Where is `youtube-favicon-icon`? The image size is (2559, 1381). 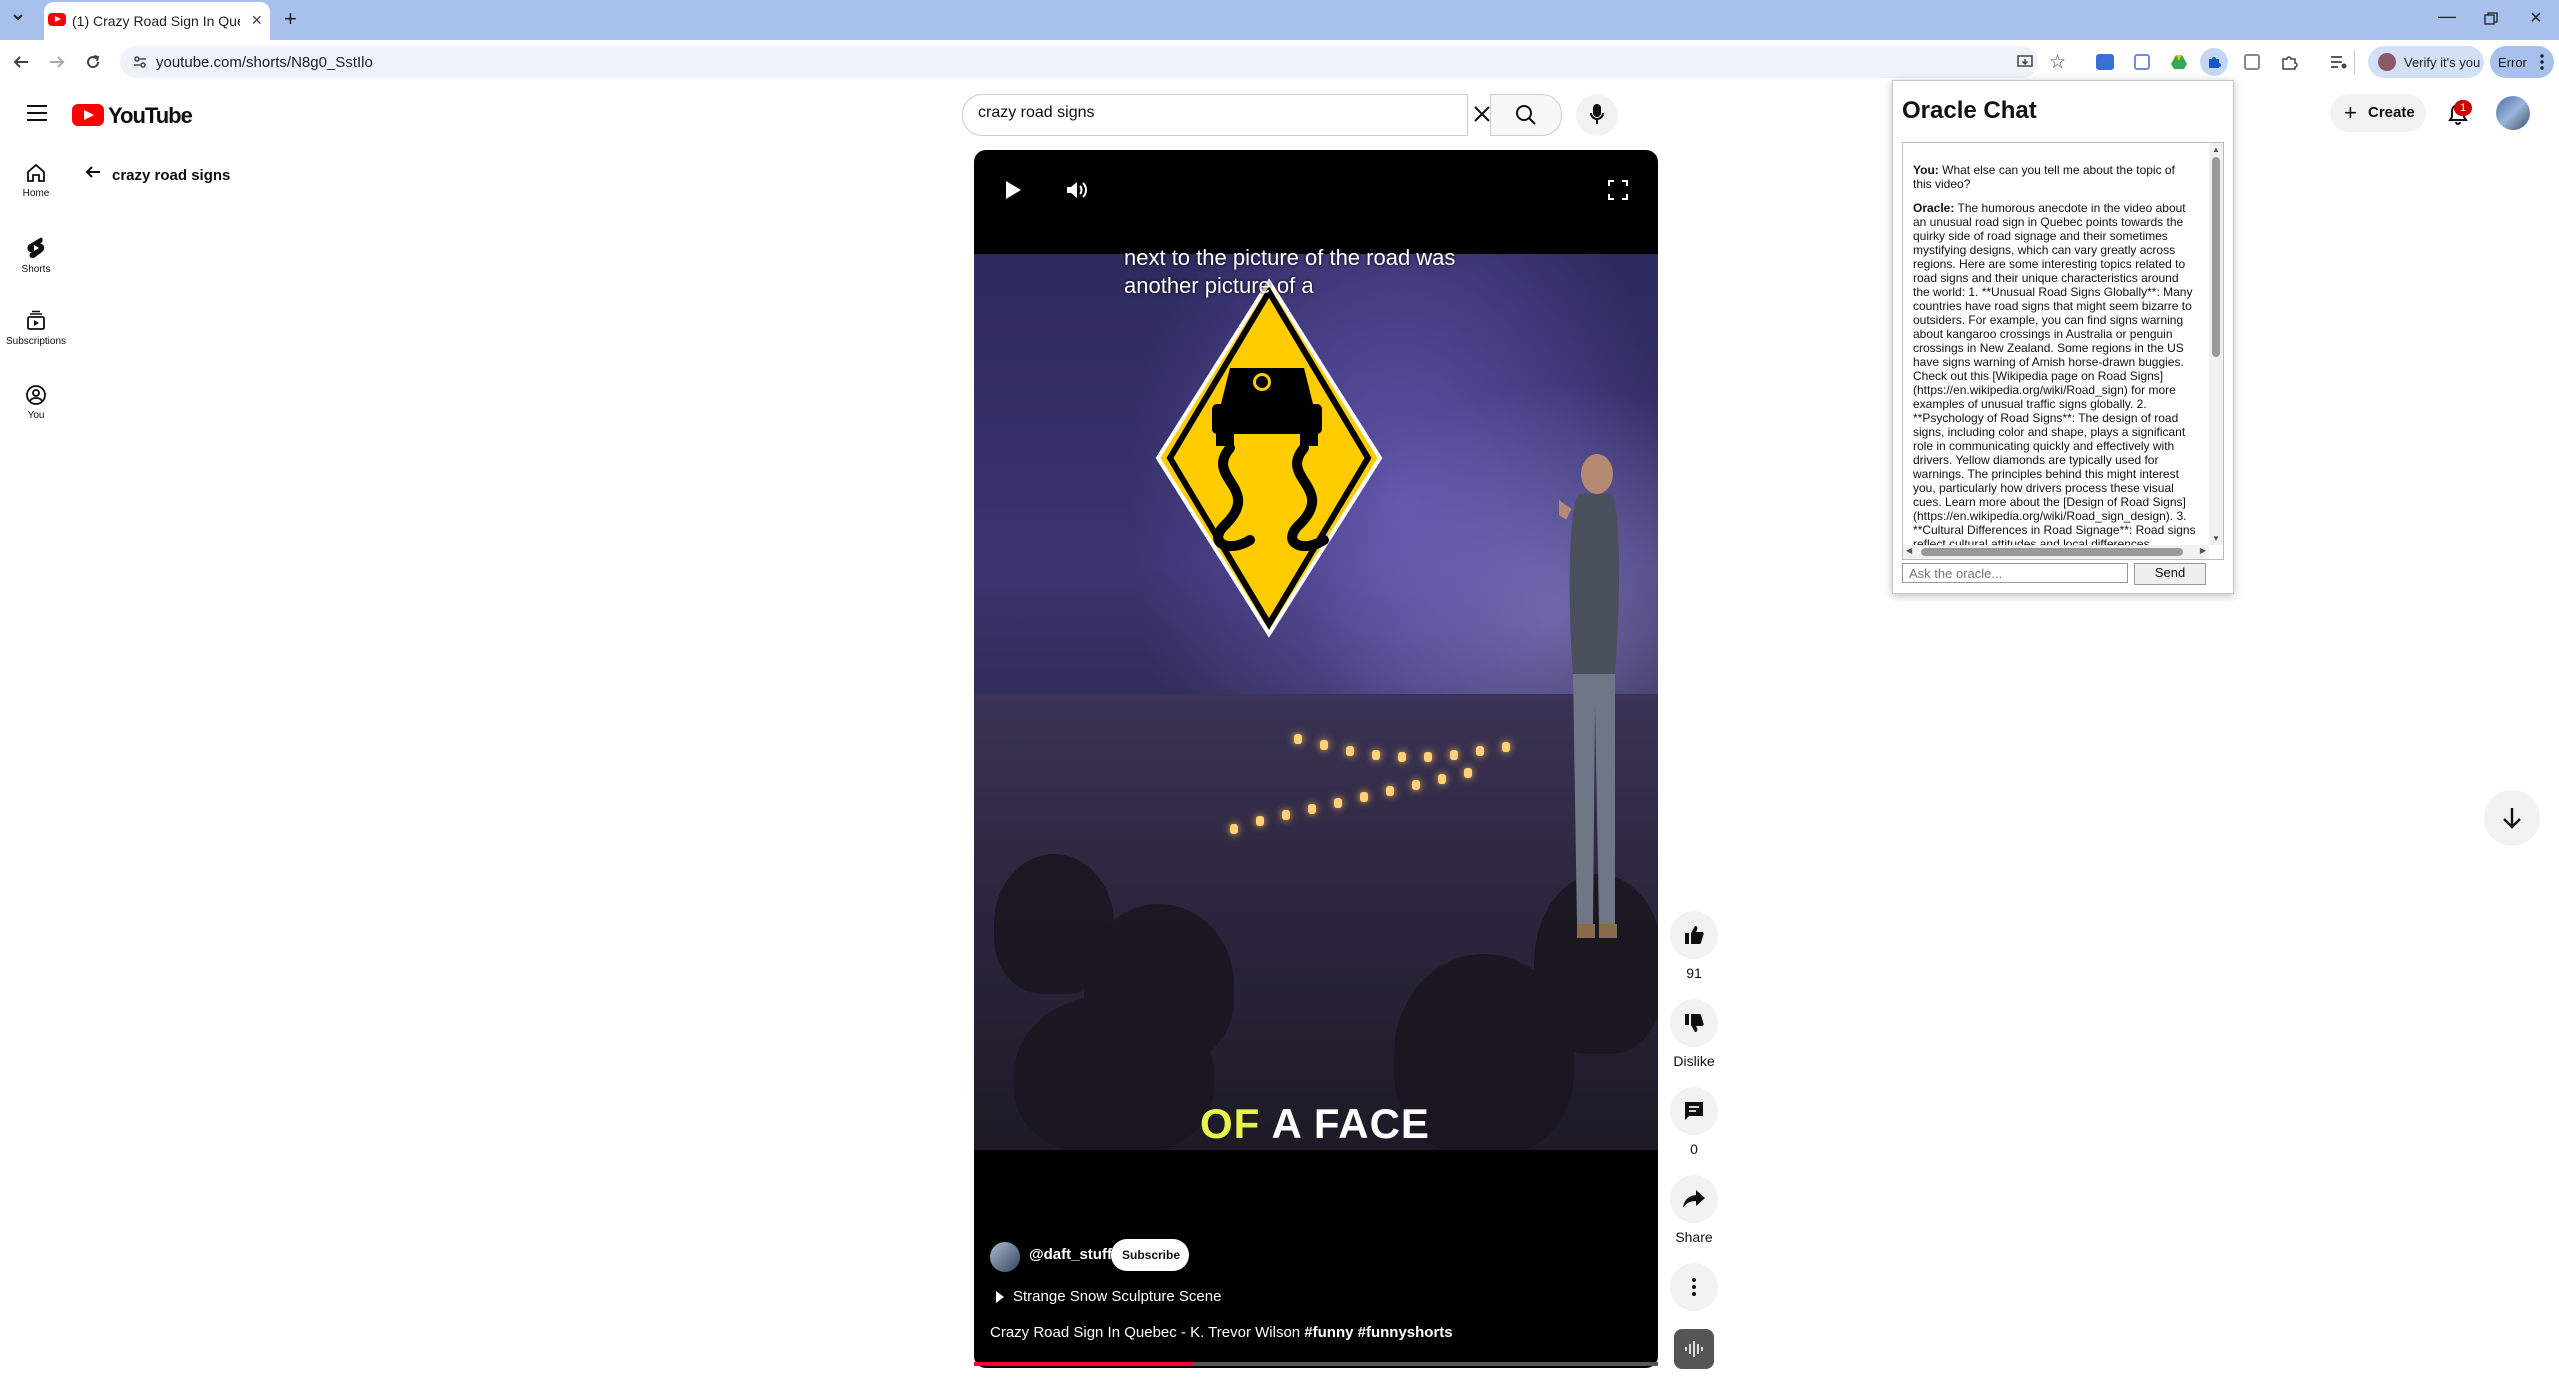 youtube-favicon-icon is located at coordinates (57, 19).